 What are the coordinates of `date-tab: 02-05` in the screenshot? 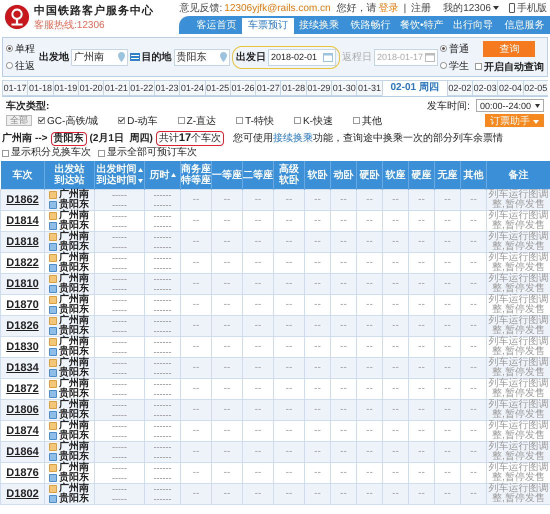 It's located at (535, 88).